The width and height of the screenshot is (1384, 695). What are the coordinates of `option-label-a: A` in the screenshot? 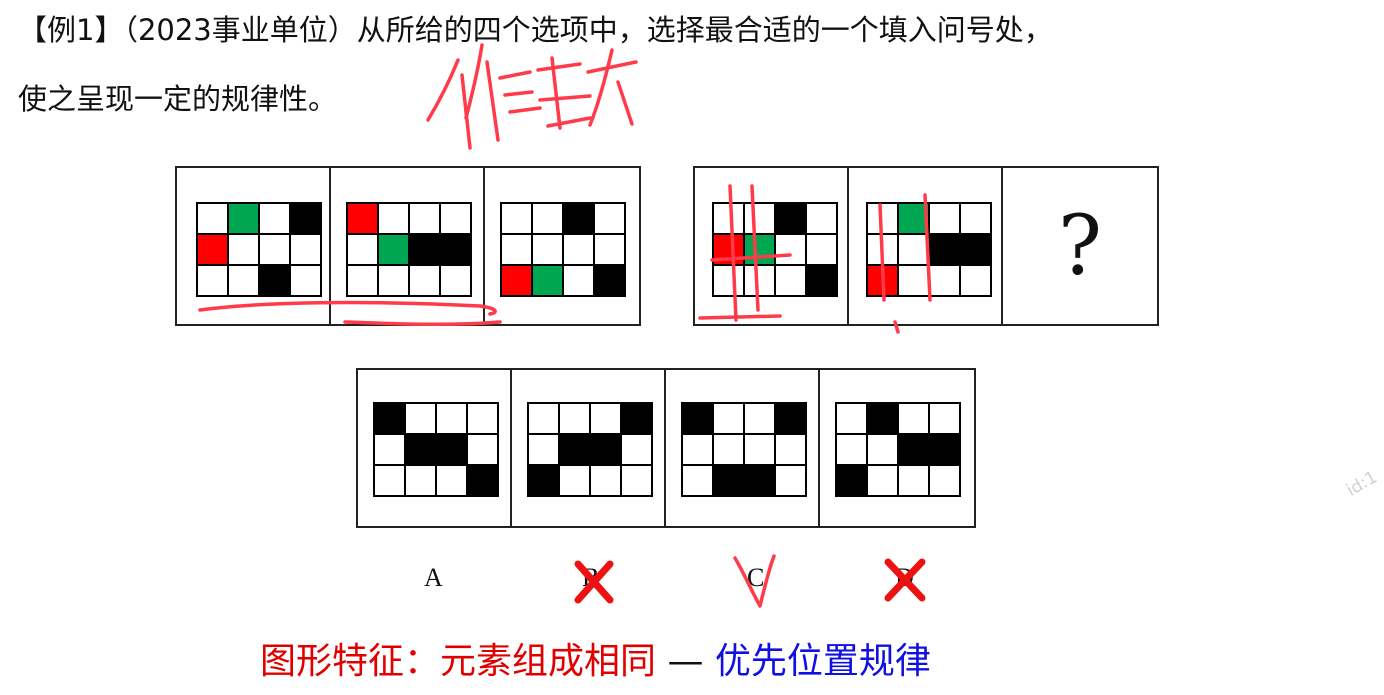 It's located at (433, 577).